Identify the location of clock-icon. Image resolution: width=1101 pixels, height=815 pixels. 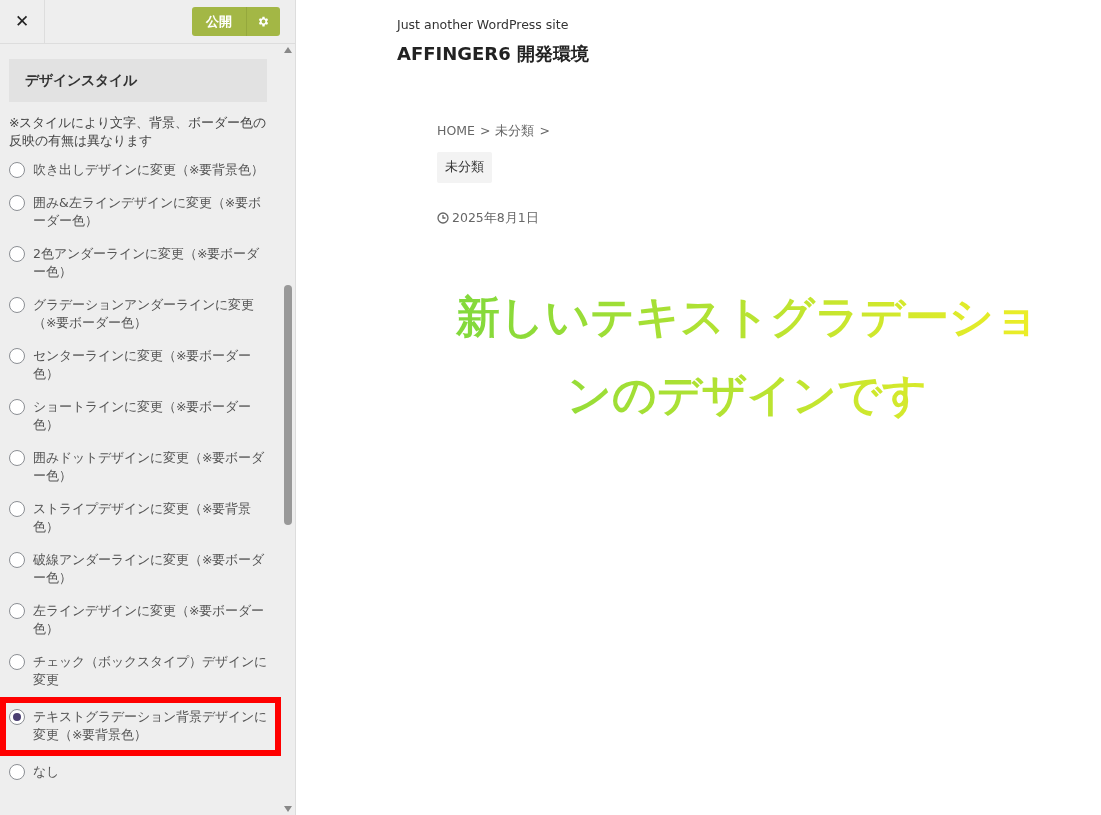
(443, 218).